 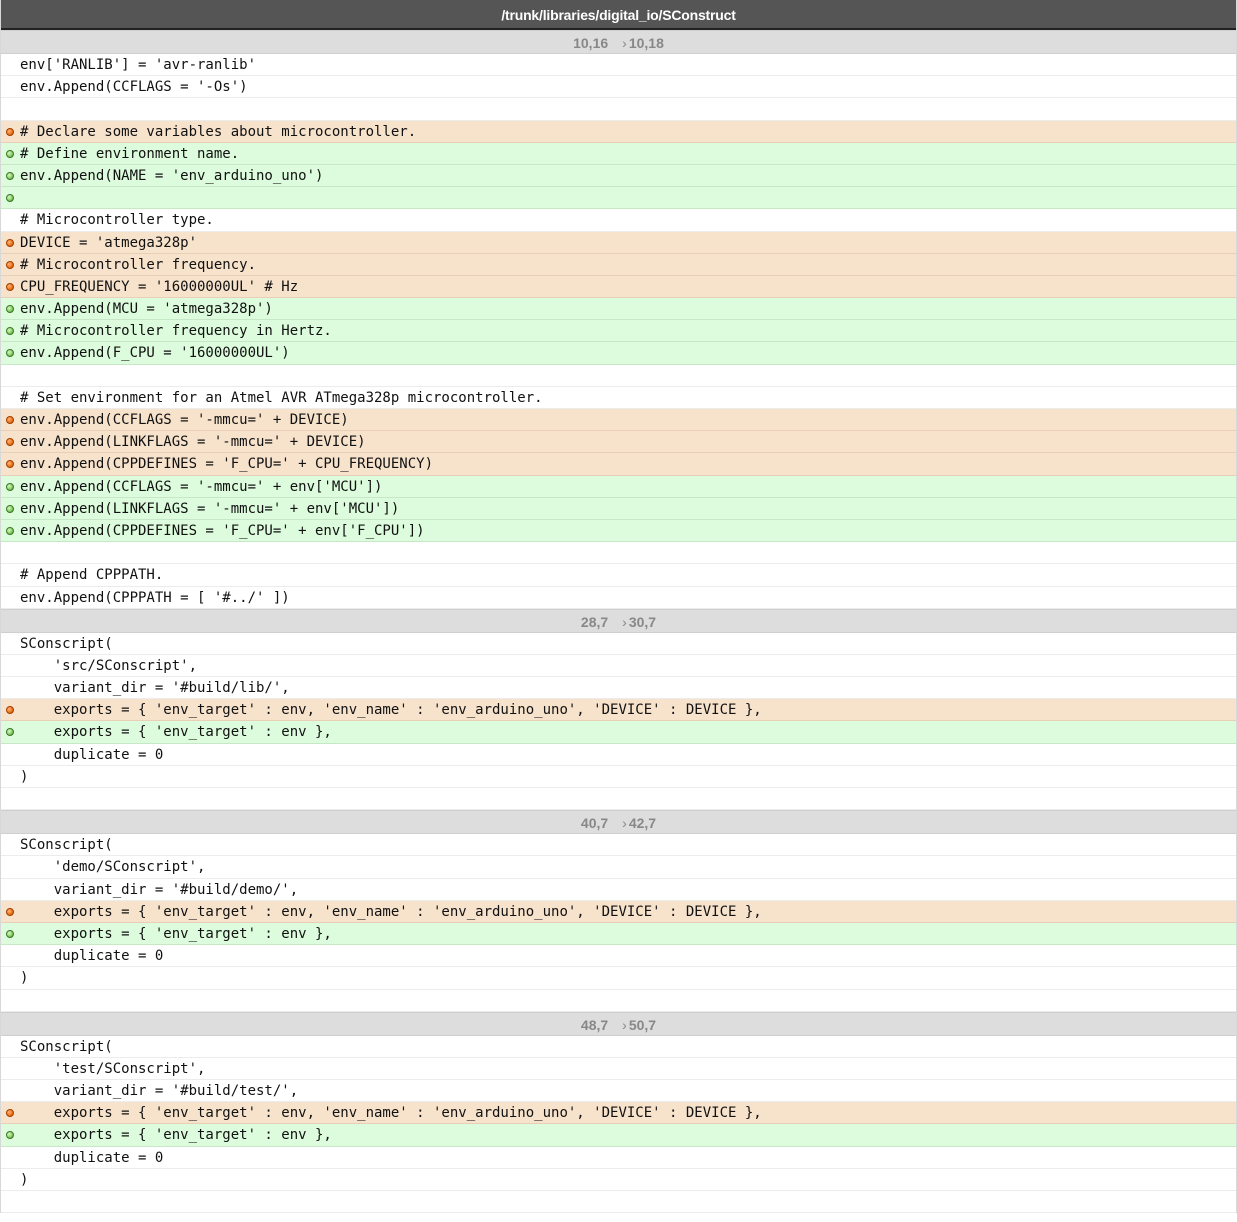 I want to click on code-text: env.Append(MCU = 'atmega328p'), so click(x=146, y=309).